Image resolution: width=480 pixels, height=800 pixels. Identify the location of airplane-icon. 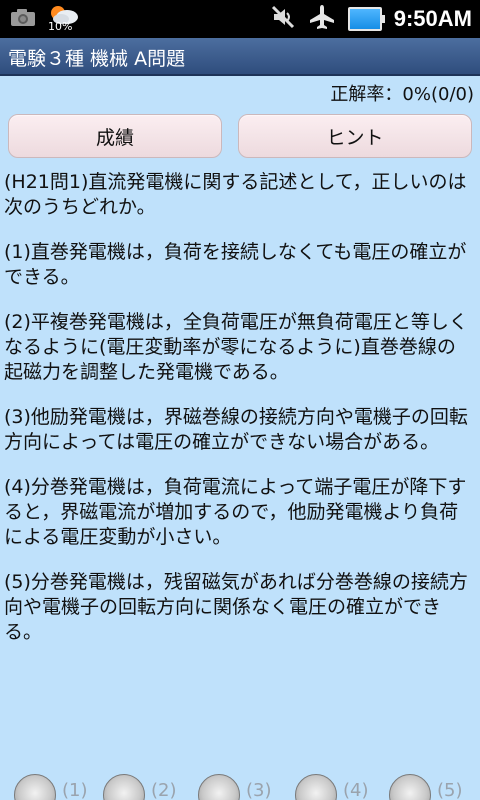
(322, 19).